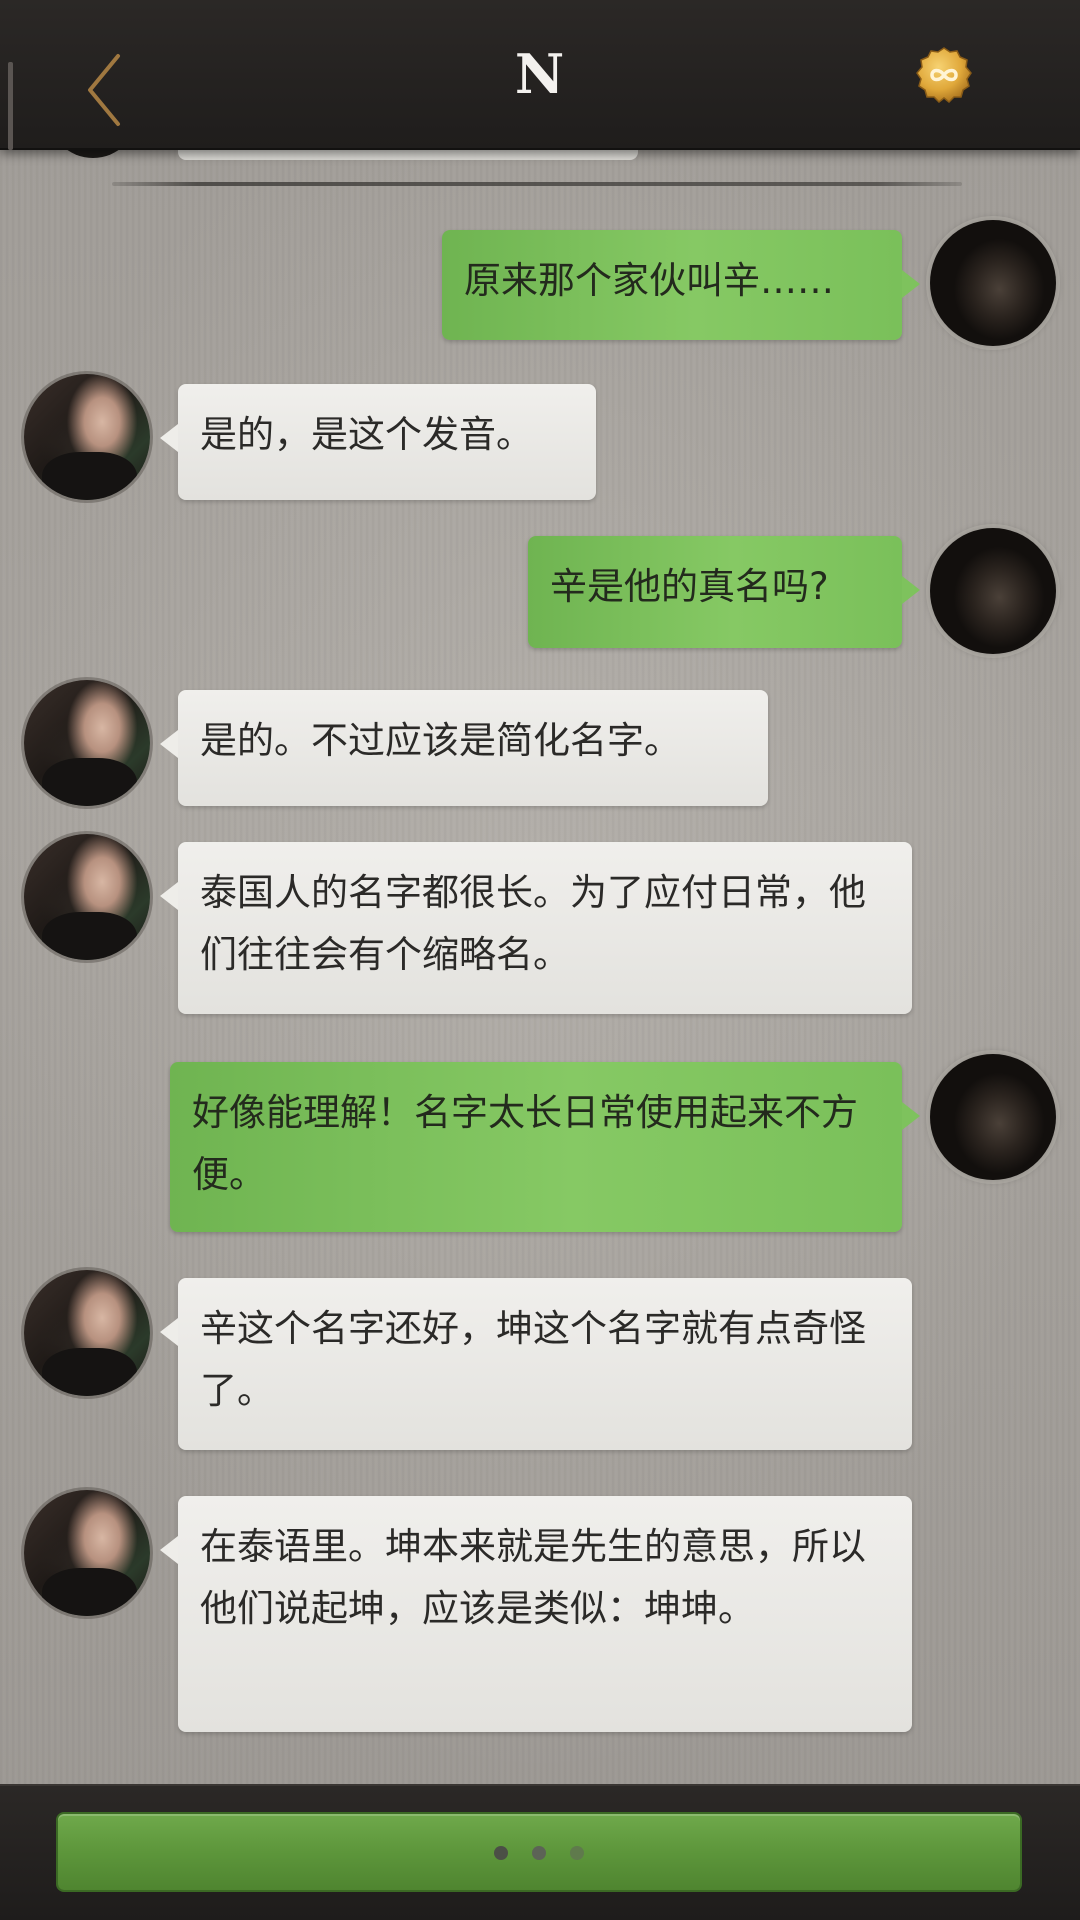 The width and height of the screenshot is (1080, 1920). Describe the element at coordinates (540, 75) in the screenshot. I see `top-bar: N` at that location.